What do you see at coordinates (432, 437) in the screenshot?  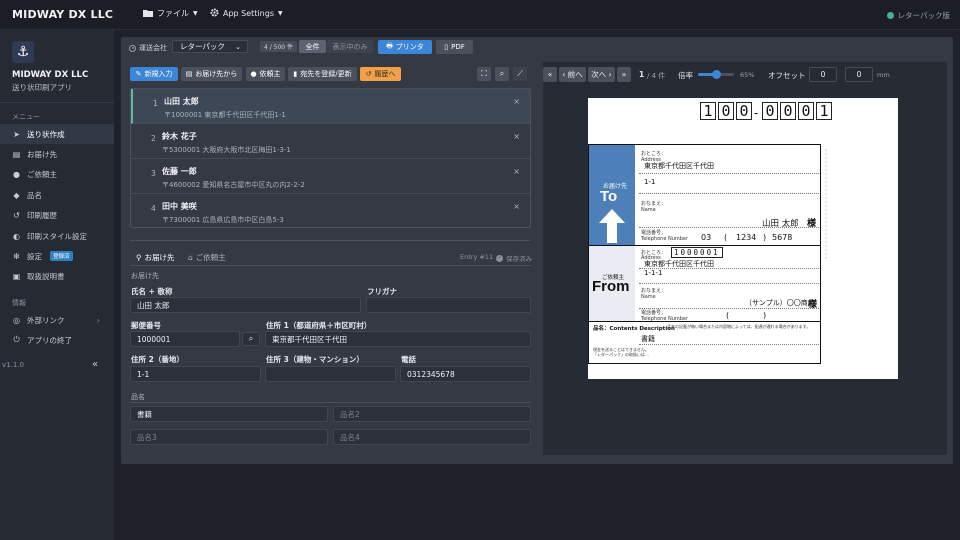 I see `item4-field: 品名4` at bounding box center [432, 437].